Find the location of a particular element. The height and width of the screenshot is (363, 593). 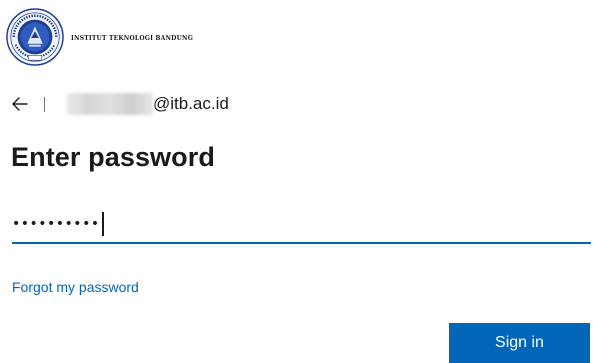

itb-seal-icon is located at coordinates (35, 37).